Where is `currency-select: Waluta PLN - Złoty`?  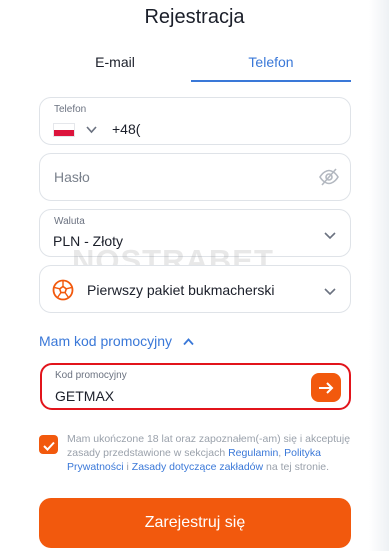
currency-select: Waluta PLN - Złoty is located at coordinates (195, 233).